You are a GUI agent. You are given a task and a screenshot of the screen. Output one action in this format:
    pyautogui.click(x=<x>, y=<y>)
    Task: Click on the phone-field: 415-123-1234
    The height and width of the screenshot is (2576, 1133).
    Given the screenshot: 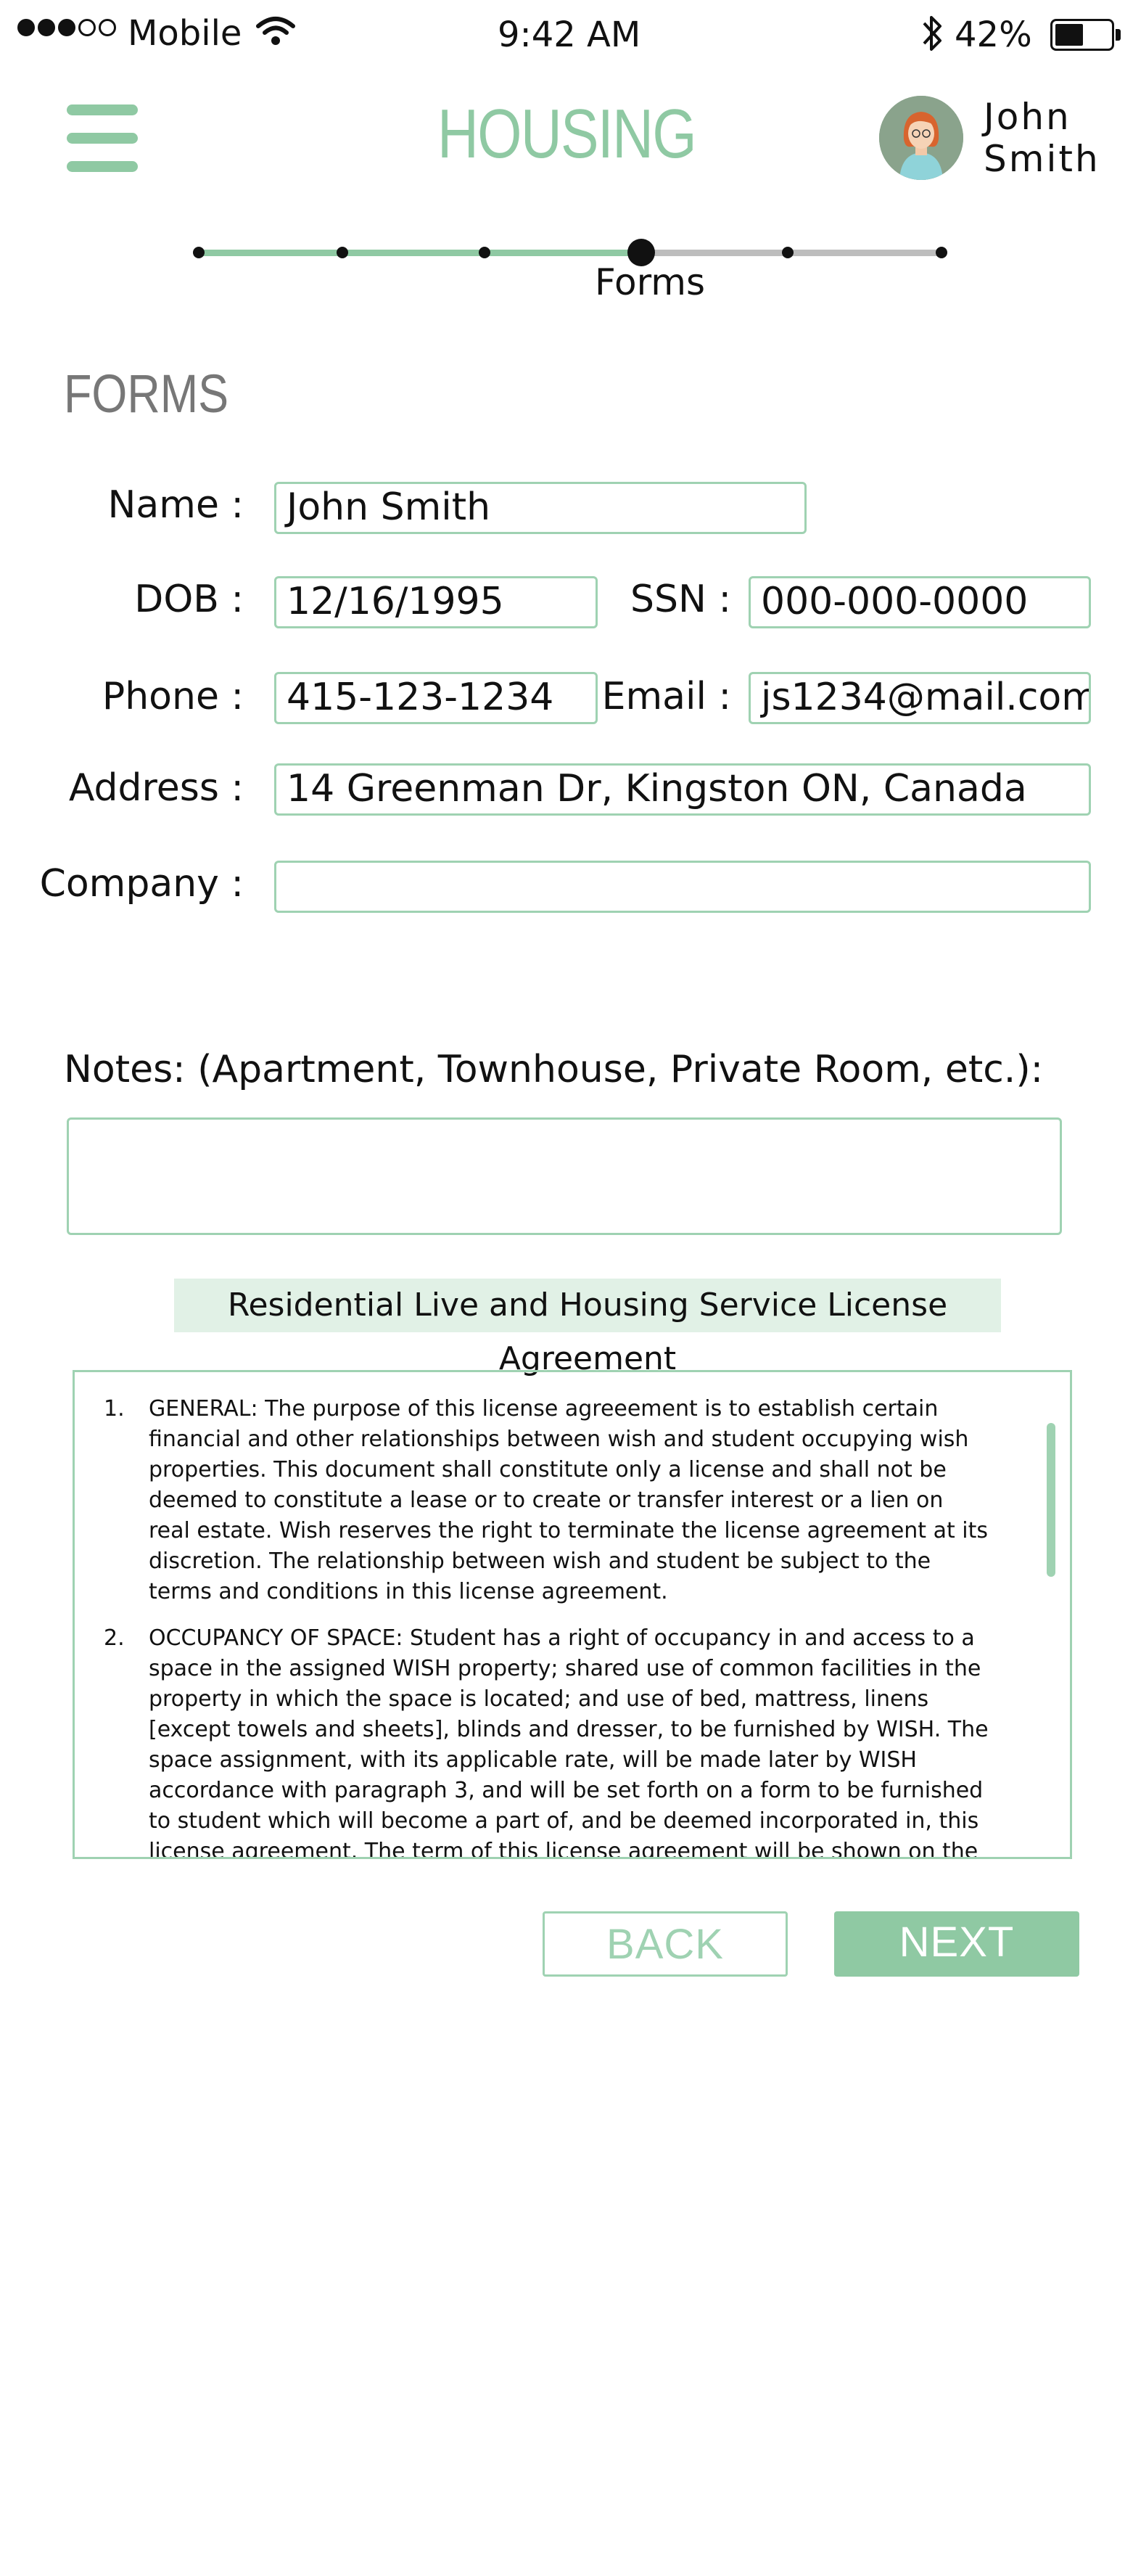 What is the action you would take?
    pyautogui.click(x=436, y=698)
    